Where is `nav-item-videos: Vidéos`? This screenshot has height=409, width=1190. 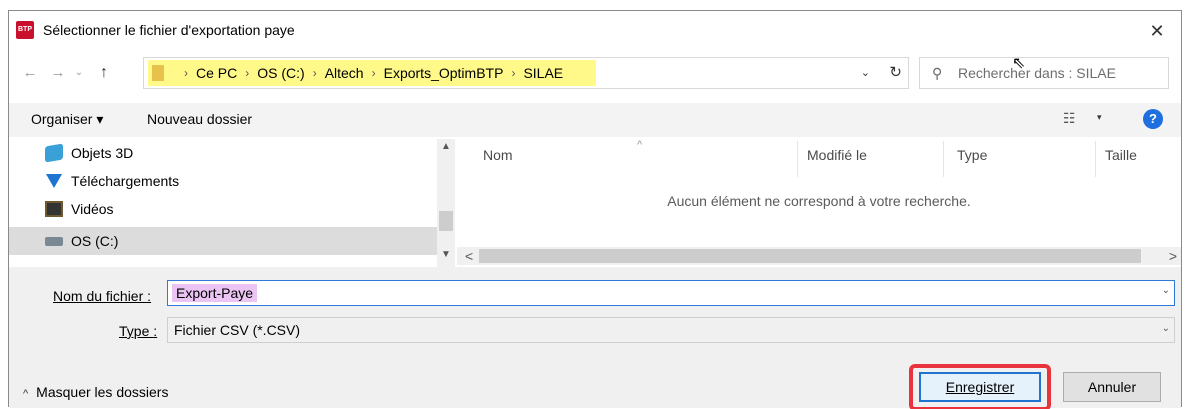
nav-item-videos: Vidéos is located at coordinates (223, 209).